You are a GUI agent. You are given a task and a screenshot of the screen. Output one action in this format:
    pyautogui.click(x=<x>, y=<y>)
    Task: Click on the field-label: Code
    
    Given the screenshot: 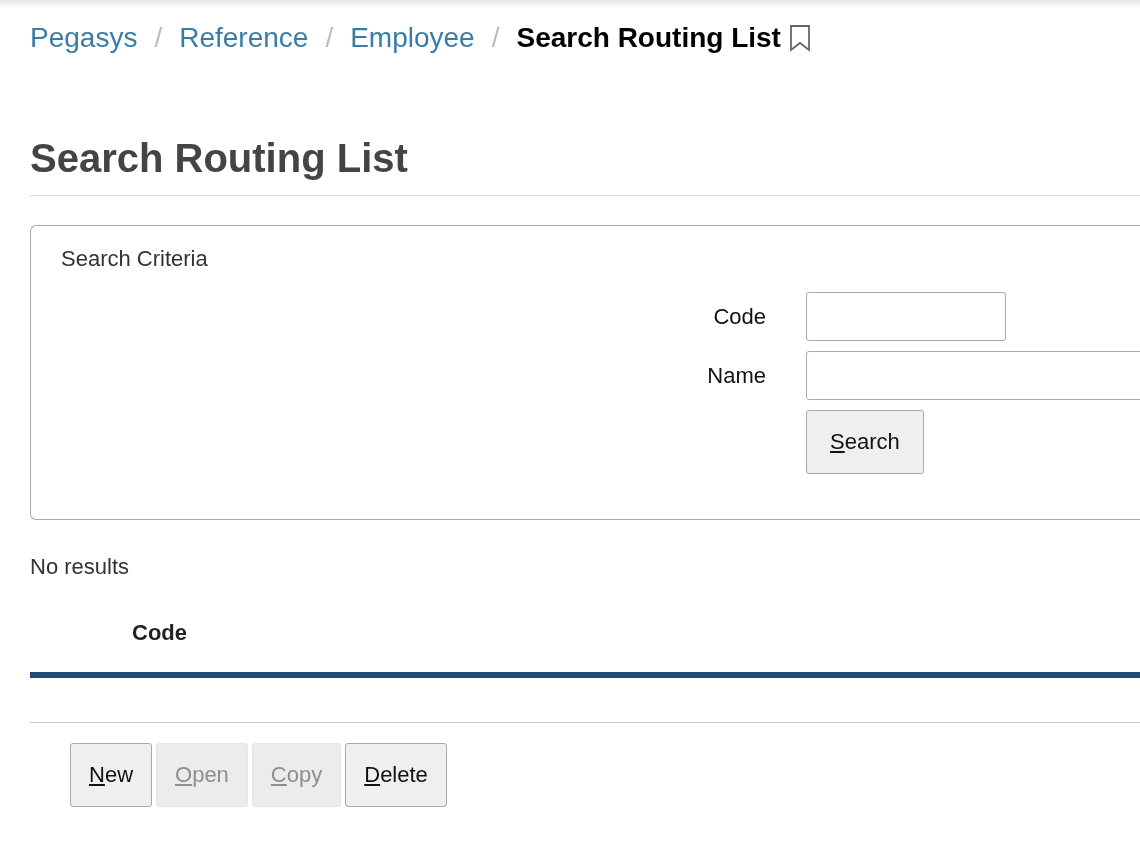 What is the action you would take?
    pyautogui.click(x=739, y=316)
    